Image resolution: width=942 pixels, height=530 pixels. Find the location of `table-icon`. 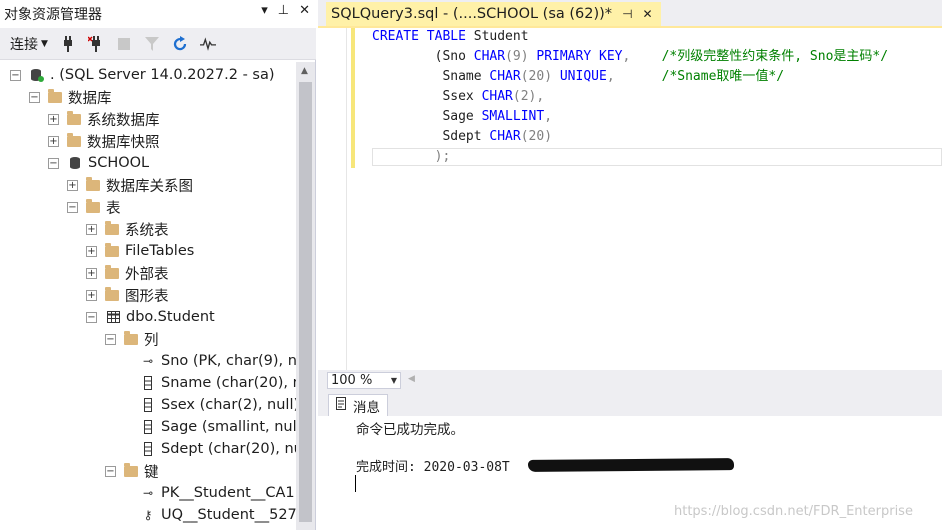

table-icon is located at coordinates (113, 317).